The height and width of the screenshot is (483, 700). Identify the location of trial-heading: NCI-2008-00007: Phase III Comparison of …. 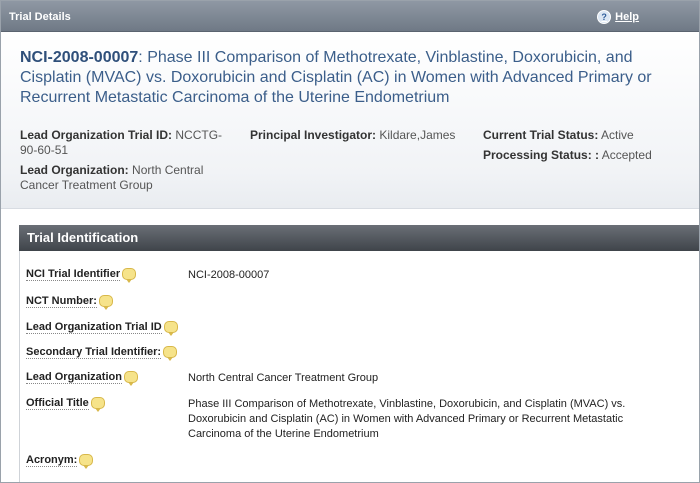
(350, 78).